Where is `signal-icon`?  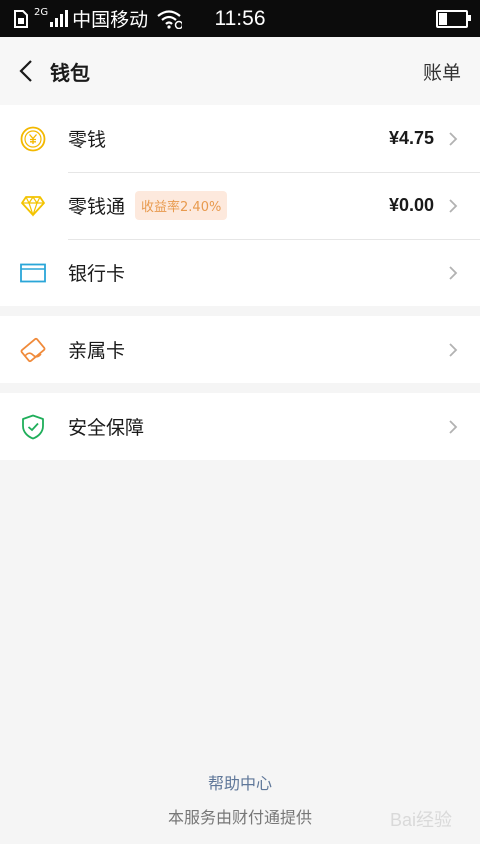 signal-icon is located at coordinates (59, 18).